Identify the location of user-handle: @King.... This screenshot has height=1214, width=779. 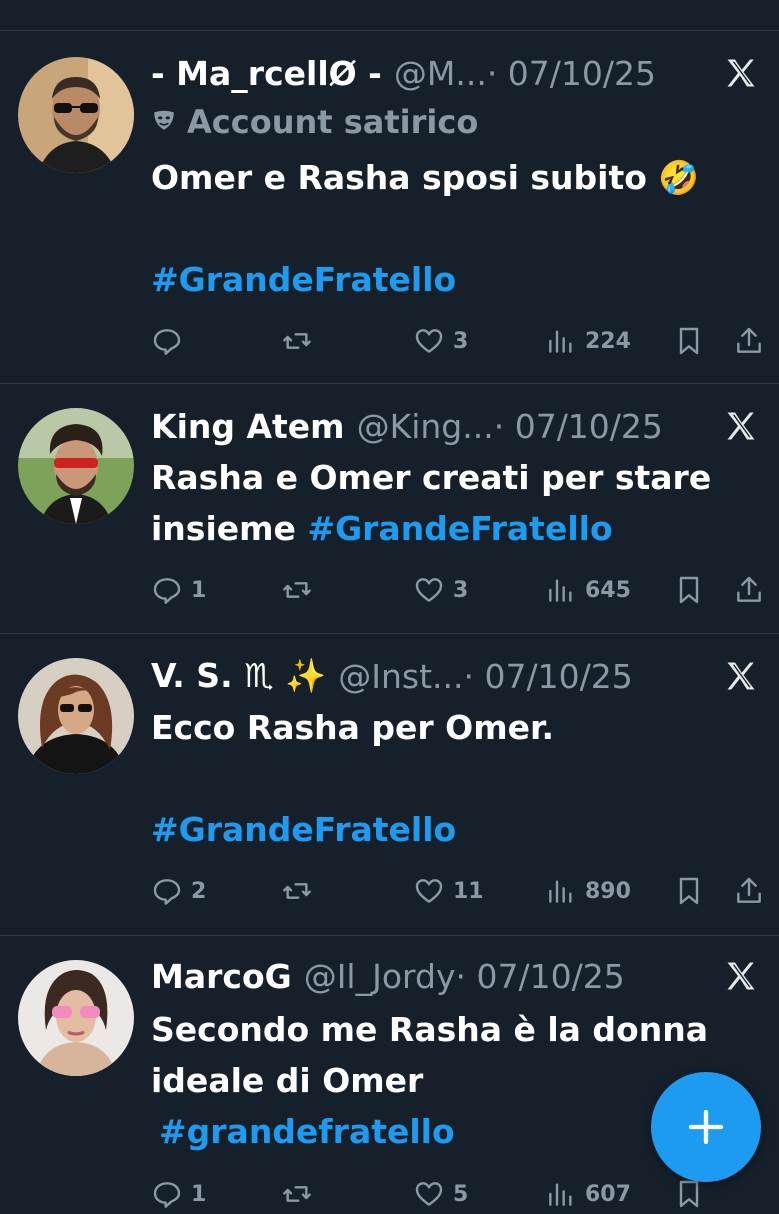
(425, 426).